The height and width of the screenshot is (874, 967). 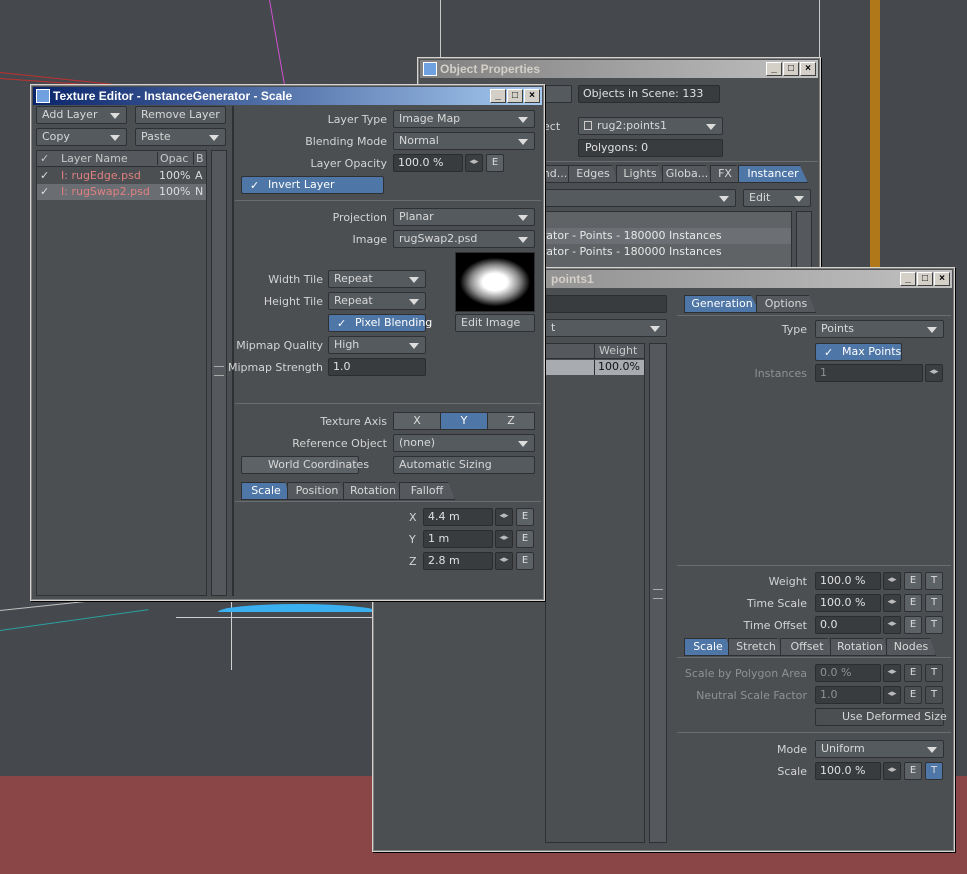 I want to click on layer-row: ✓ I: rugSwap2.psd 100% N, so click(x=121, y=192).